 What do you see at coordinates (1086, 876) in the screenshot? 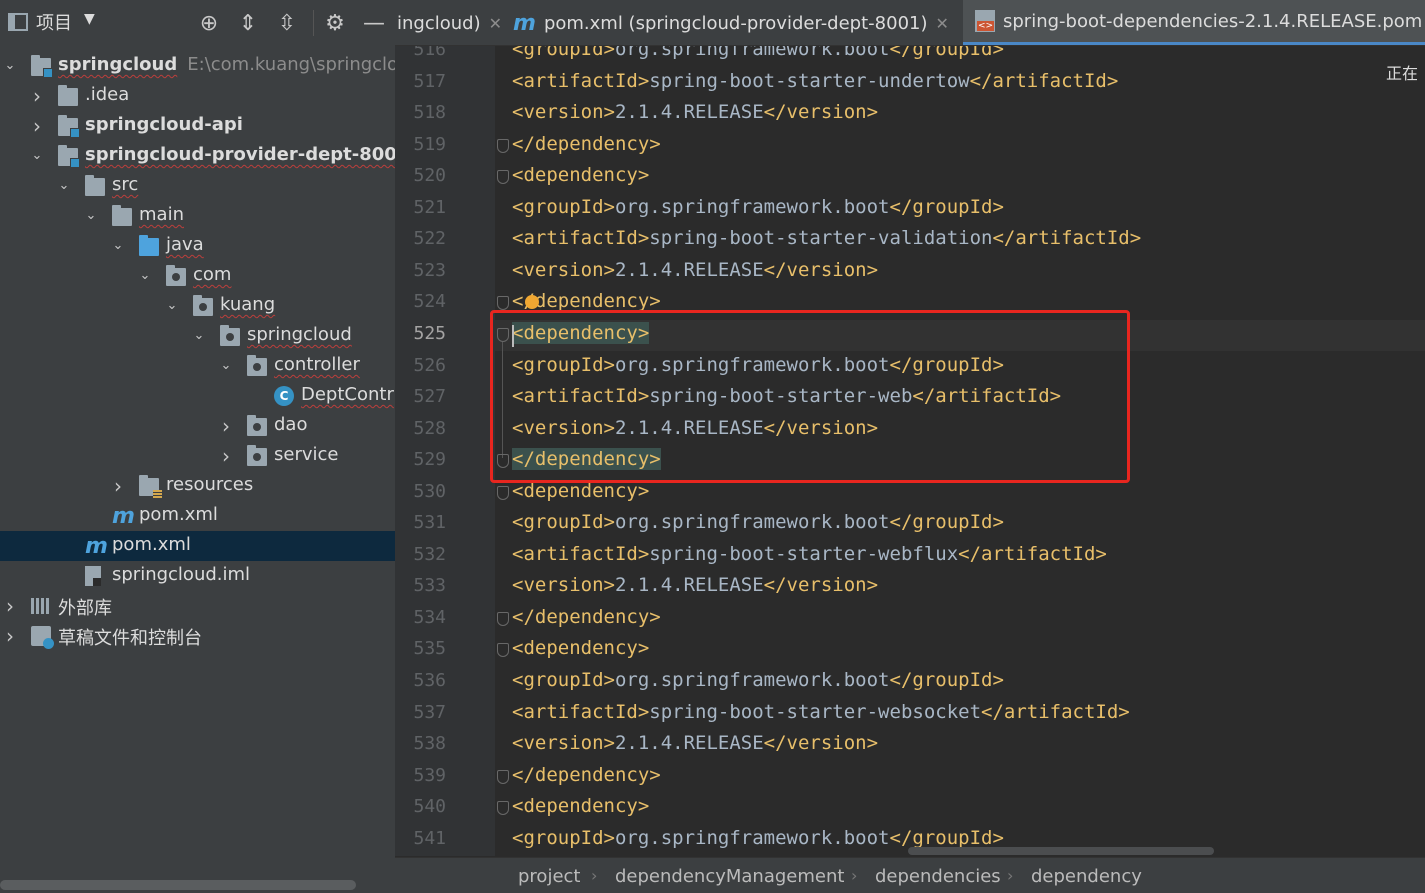
I see `breadcrumb-item: dependency` at bounding box center [1086, 876].